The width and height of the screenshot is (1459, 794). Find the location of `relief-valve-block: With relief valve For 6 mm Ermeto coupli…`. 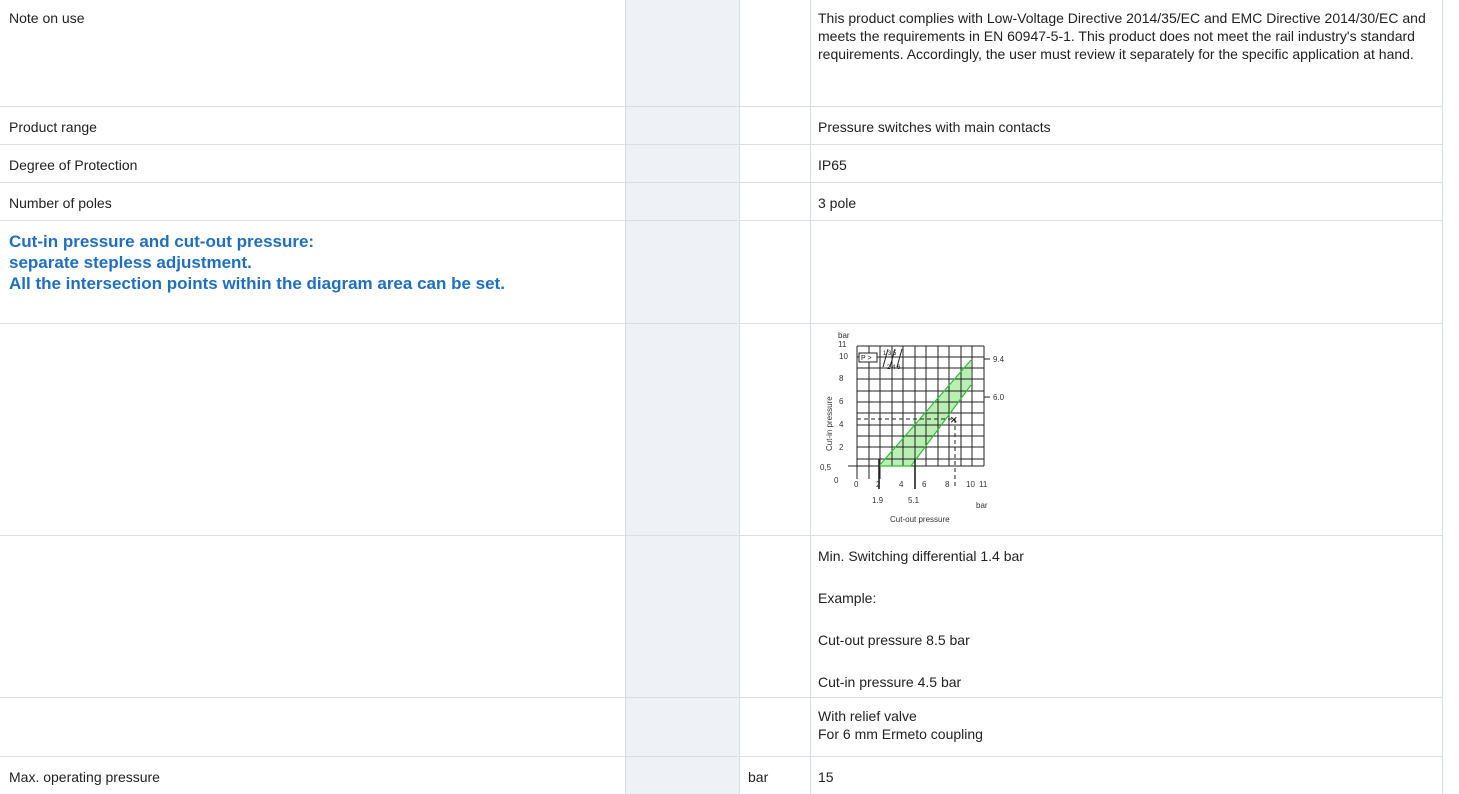

relief-valve-block: With relief valve For 6 mm Ermeto coupli… is located at coordinates (1128, 725).